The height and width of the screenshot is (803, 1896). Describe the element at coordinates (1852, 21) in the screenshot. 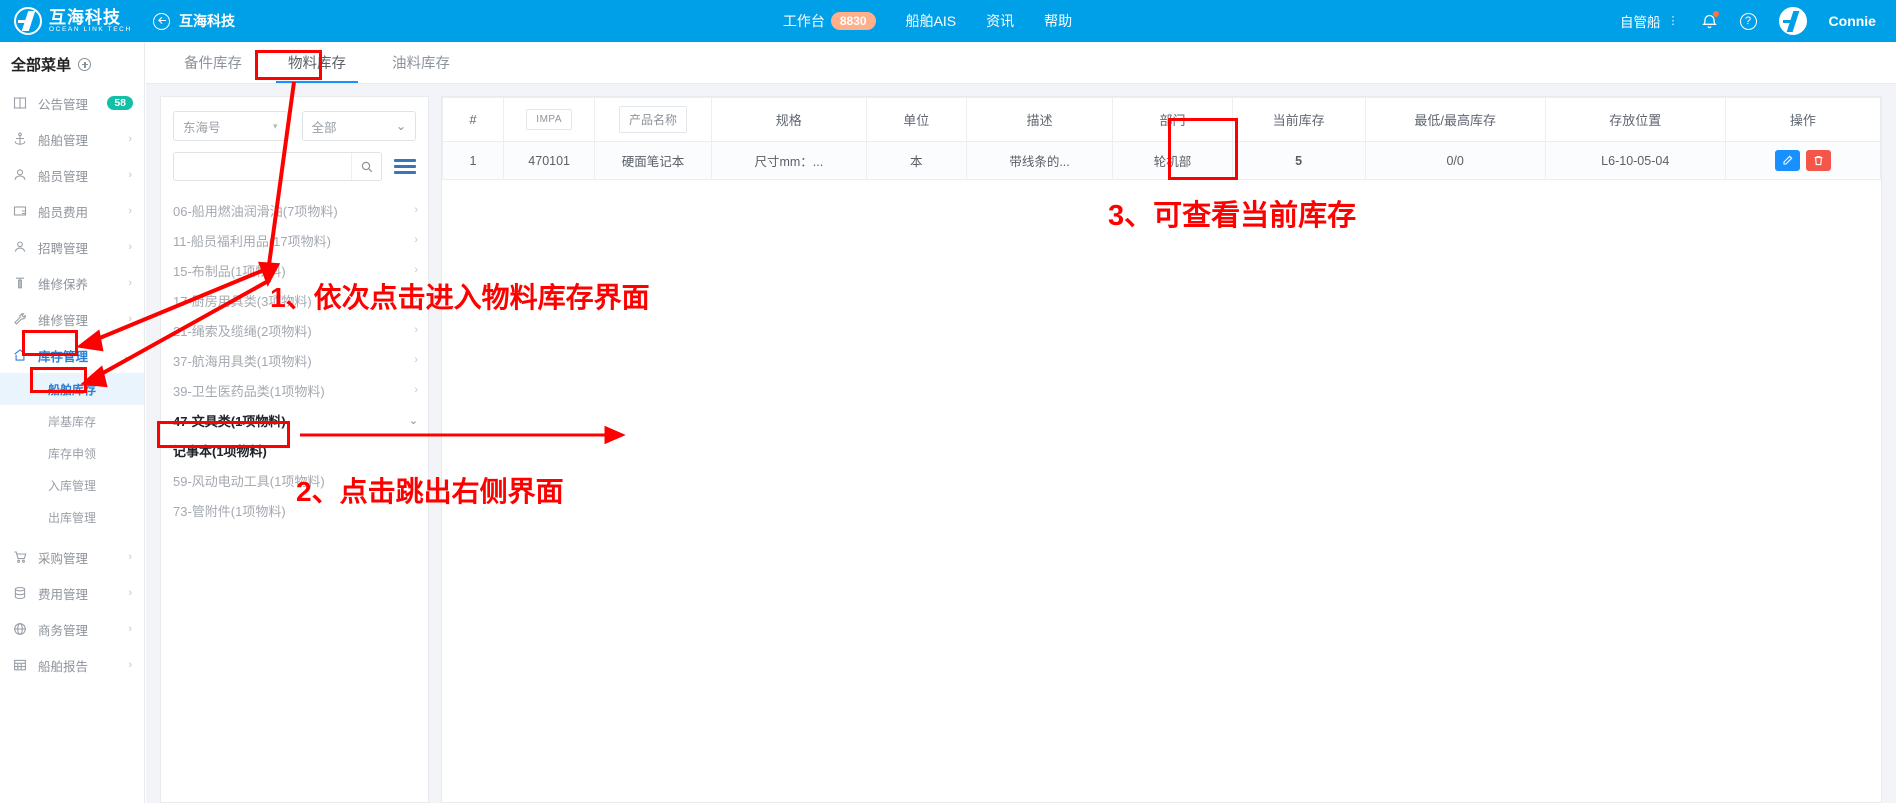

I see `username-label: Connie` at that location.